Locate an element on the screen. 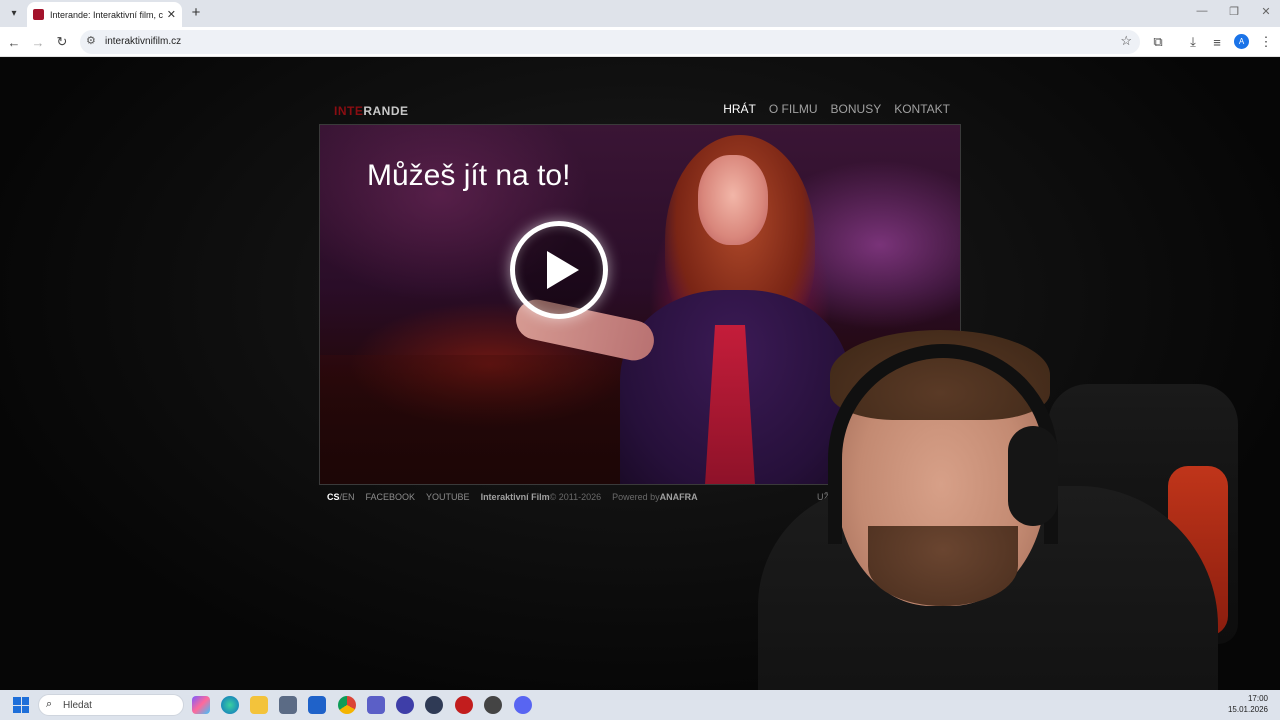 This screenshot has height=720, width=1280. profile-avatar: A is located at coordinates (1241, 41).